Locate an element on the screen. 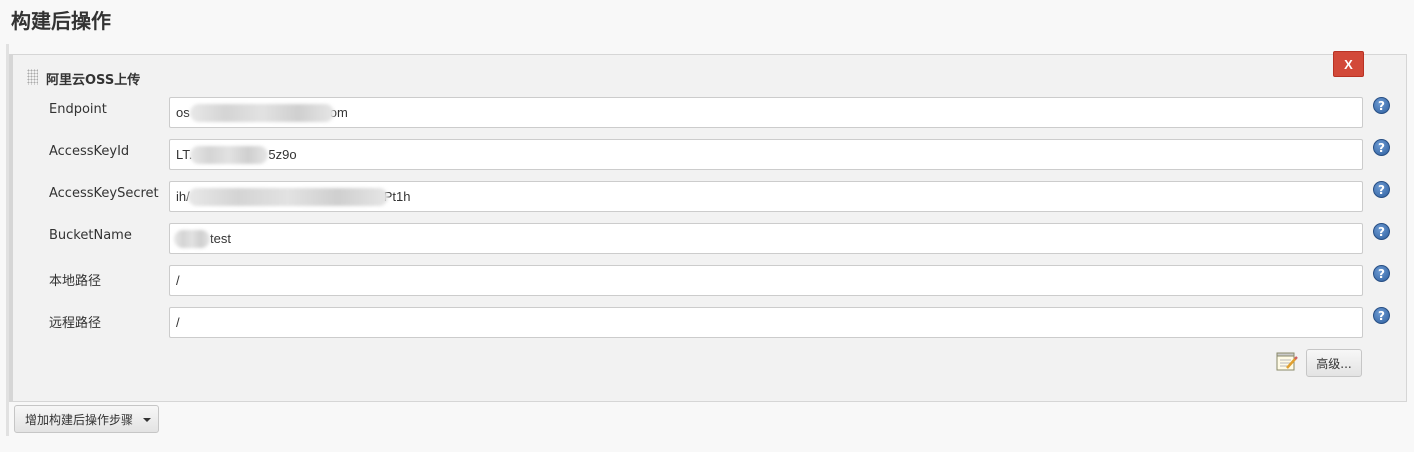  delete-step-button: X is located at coordinates (1348, 64).